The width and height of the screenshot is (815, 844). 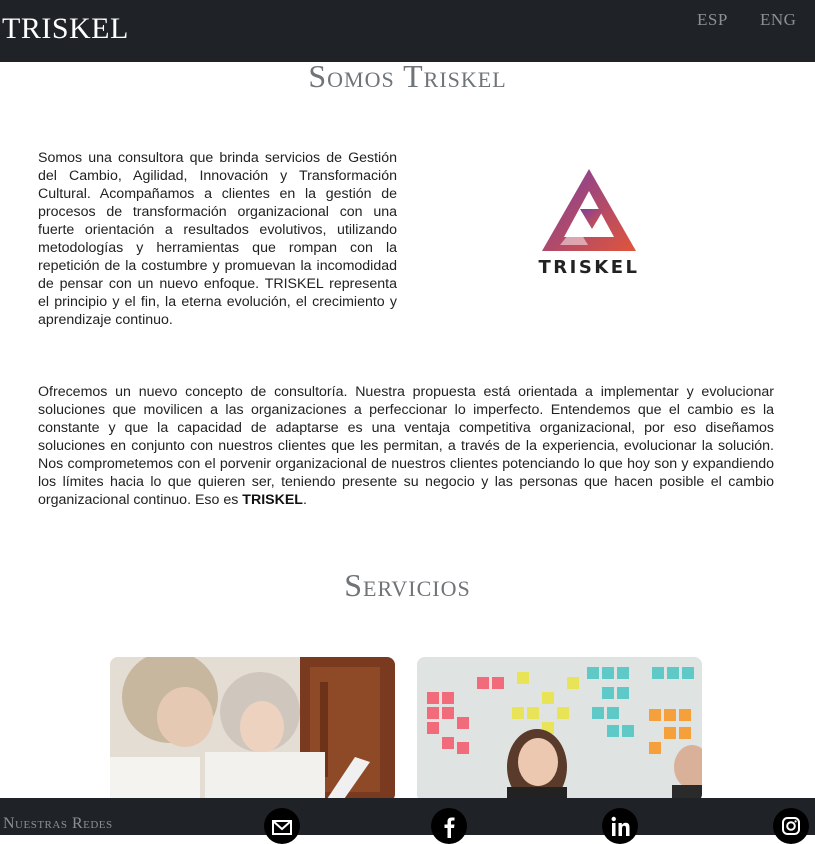 I want to click on language-eng-link: ENG, so click(x=778, y=20).